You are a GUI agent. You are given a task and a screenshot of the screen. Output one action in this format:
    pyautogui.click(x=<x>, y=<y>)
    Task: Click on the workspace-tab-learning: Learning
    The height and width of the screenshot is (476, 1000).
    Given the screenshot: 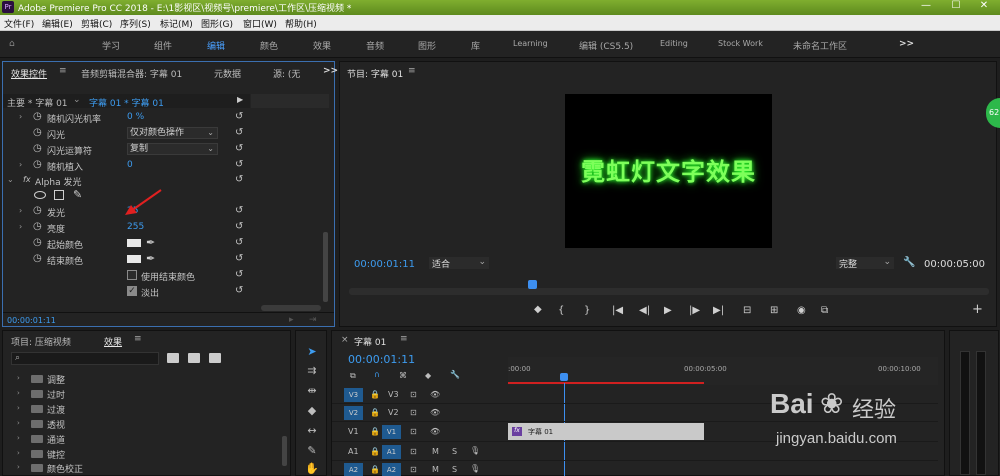 What is the action you would take?
    pyautogui.click(x=530, y=43)
    